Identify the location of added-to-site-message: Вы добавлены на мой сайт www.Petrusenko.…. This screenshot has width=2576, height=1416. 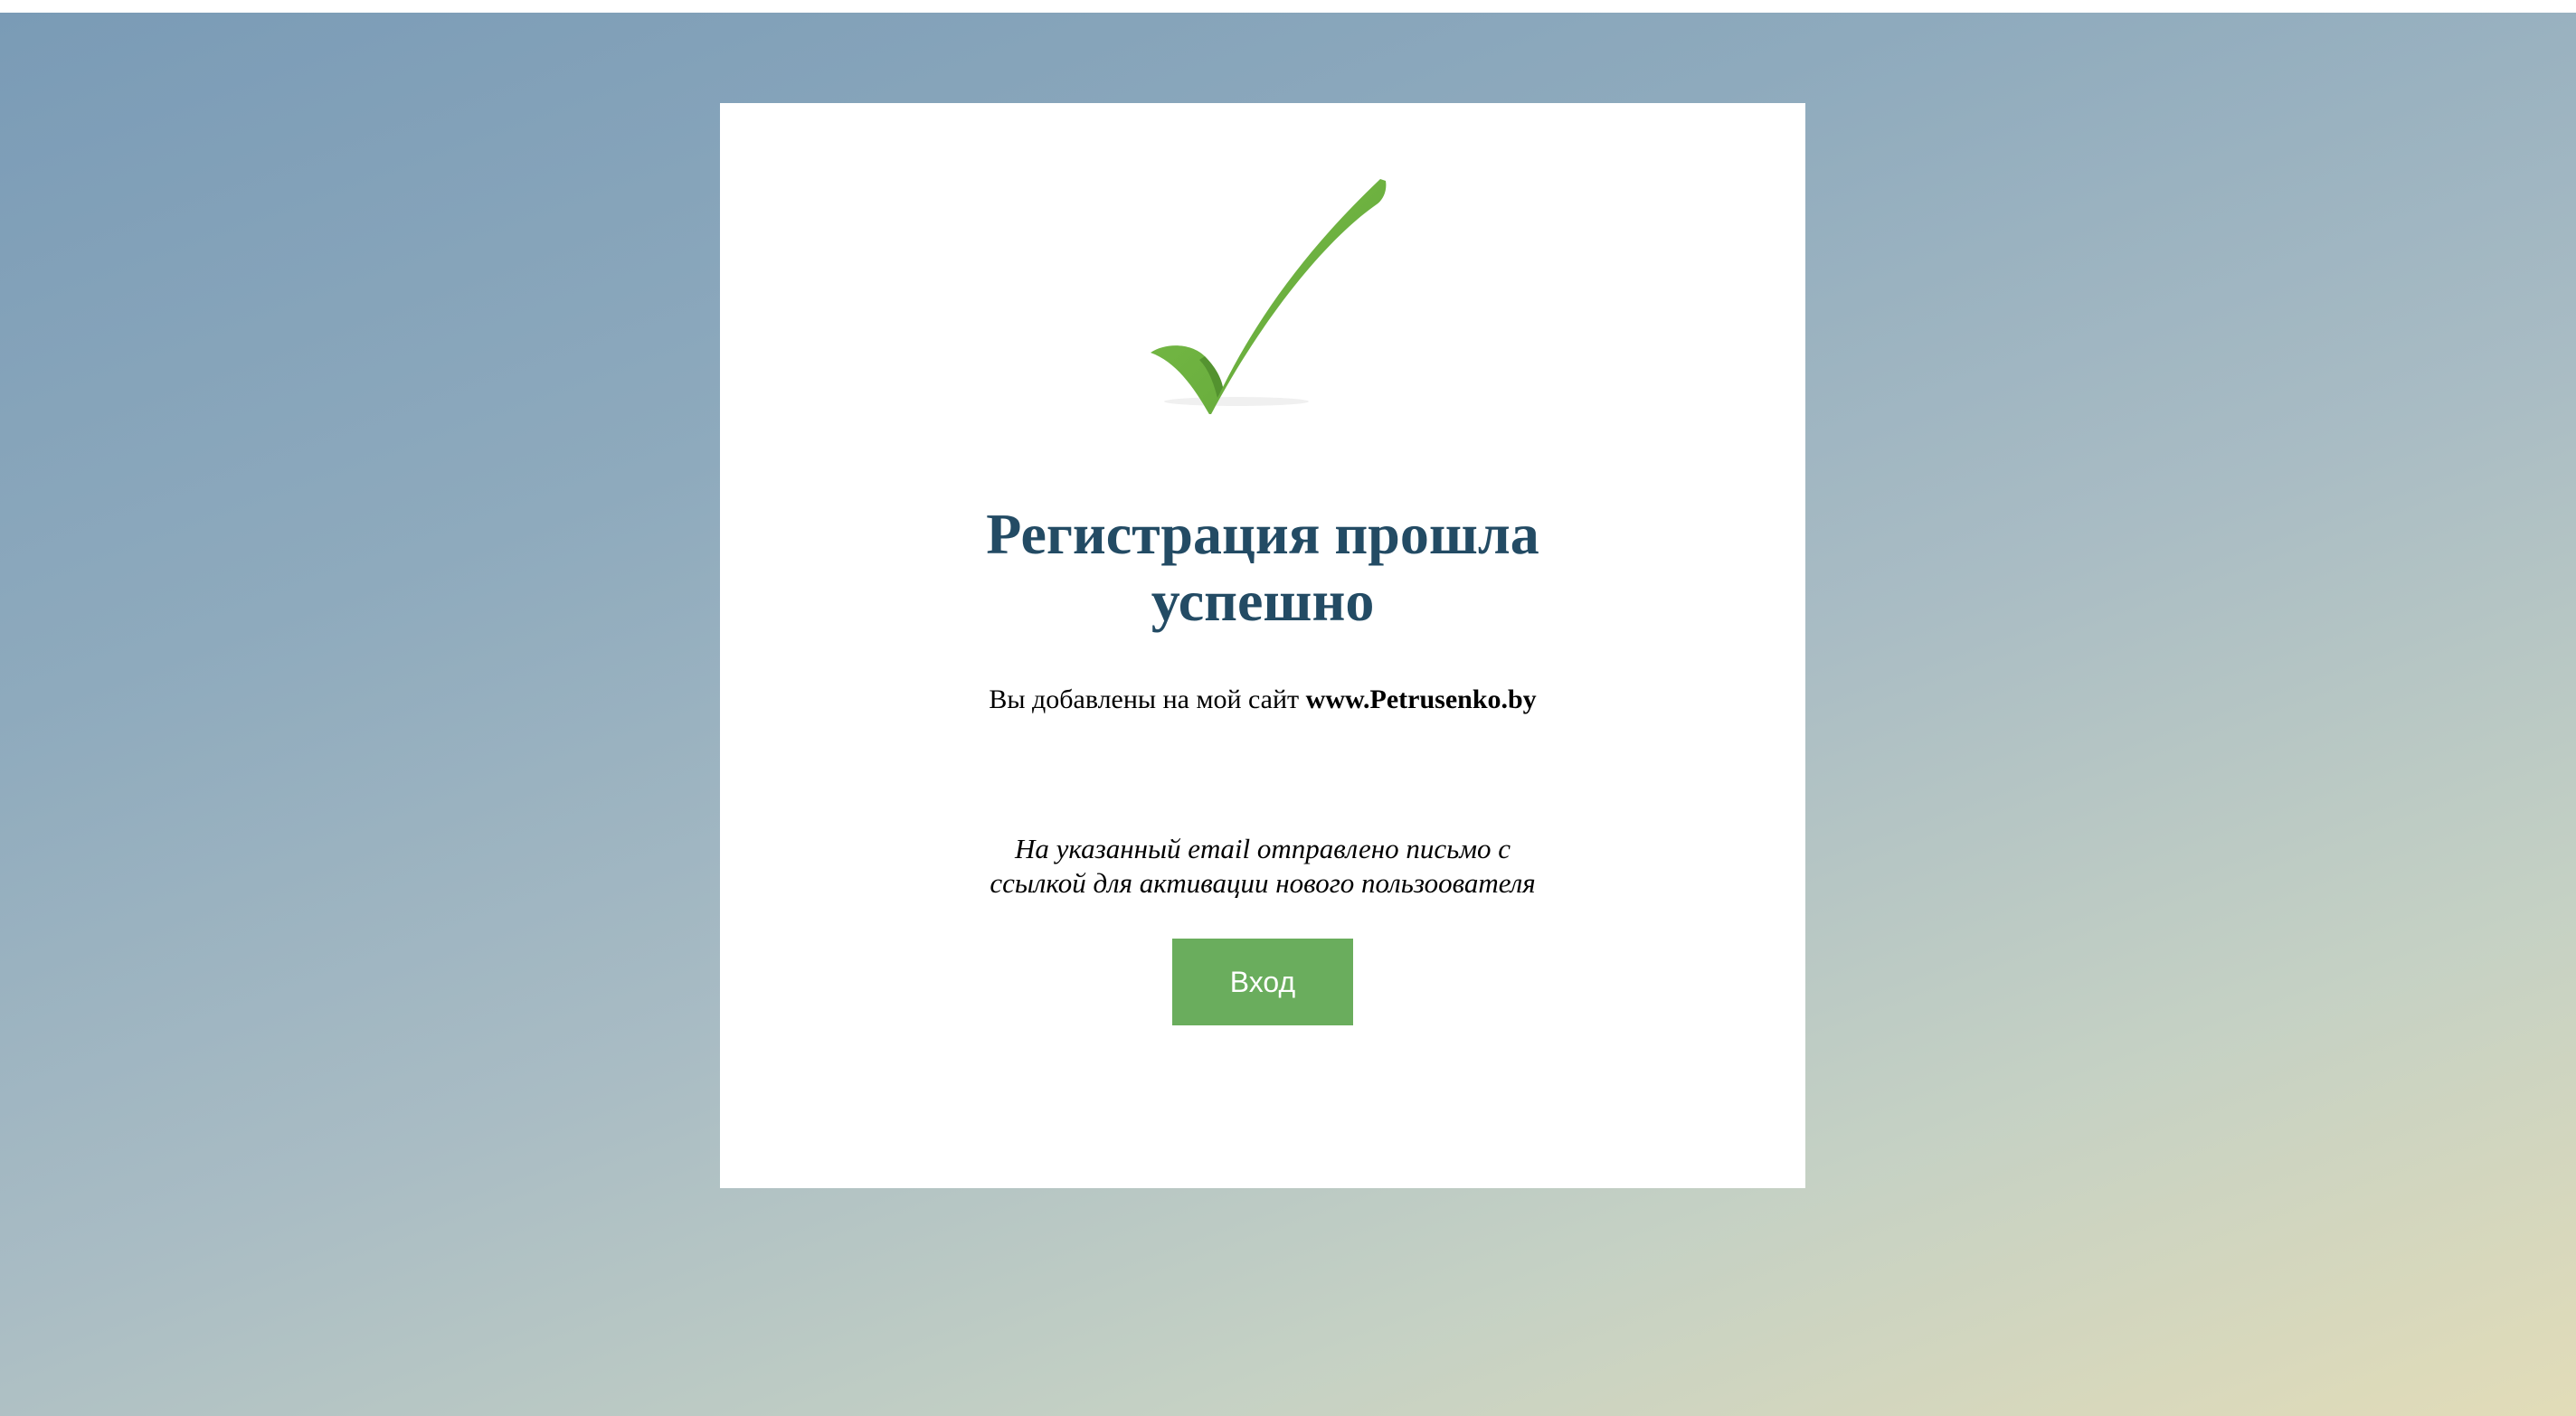
(1262, 700).